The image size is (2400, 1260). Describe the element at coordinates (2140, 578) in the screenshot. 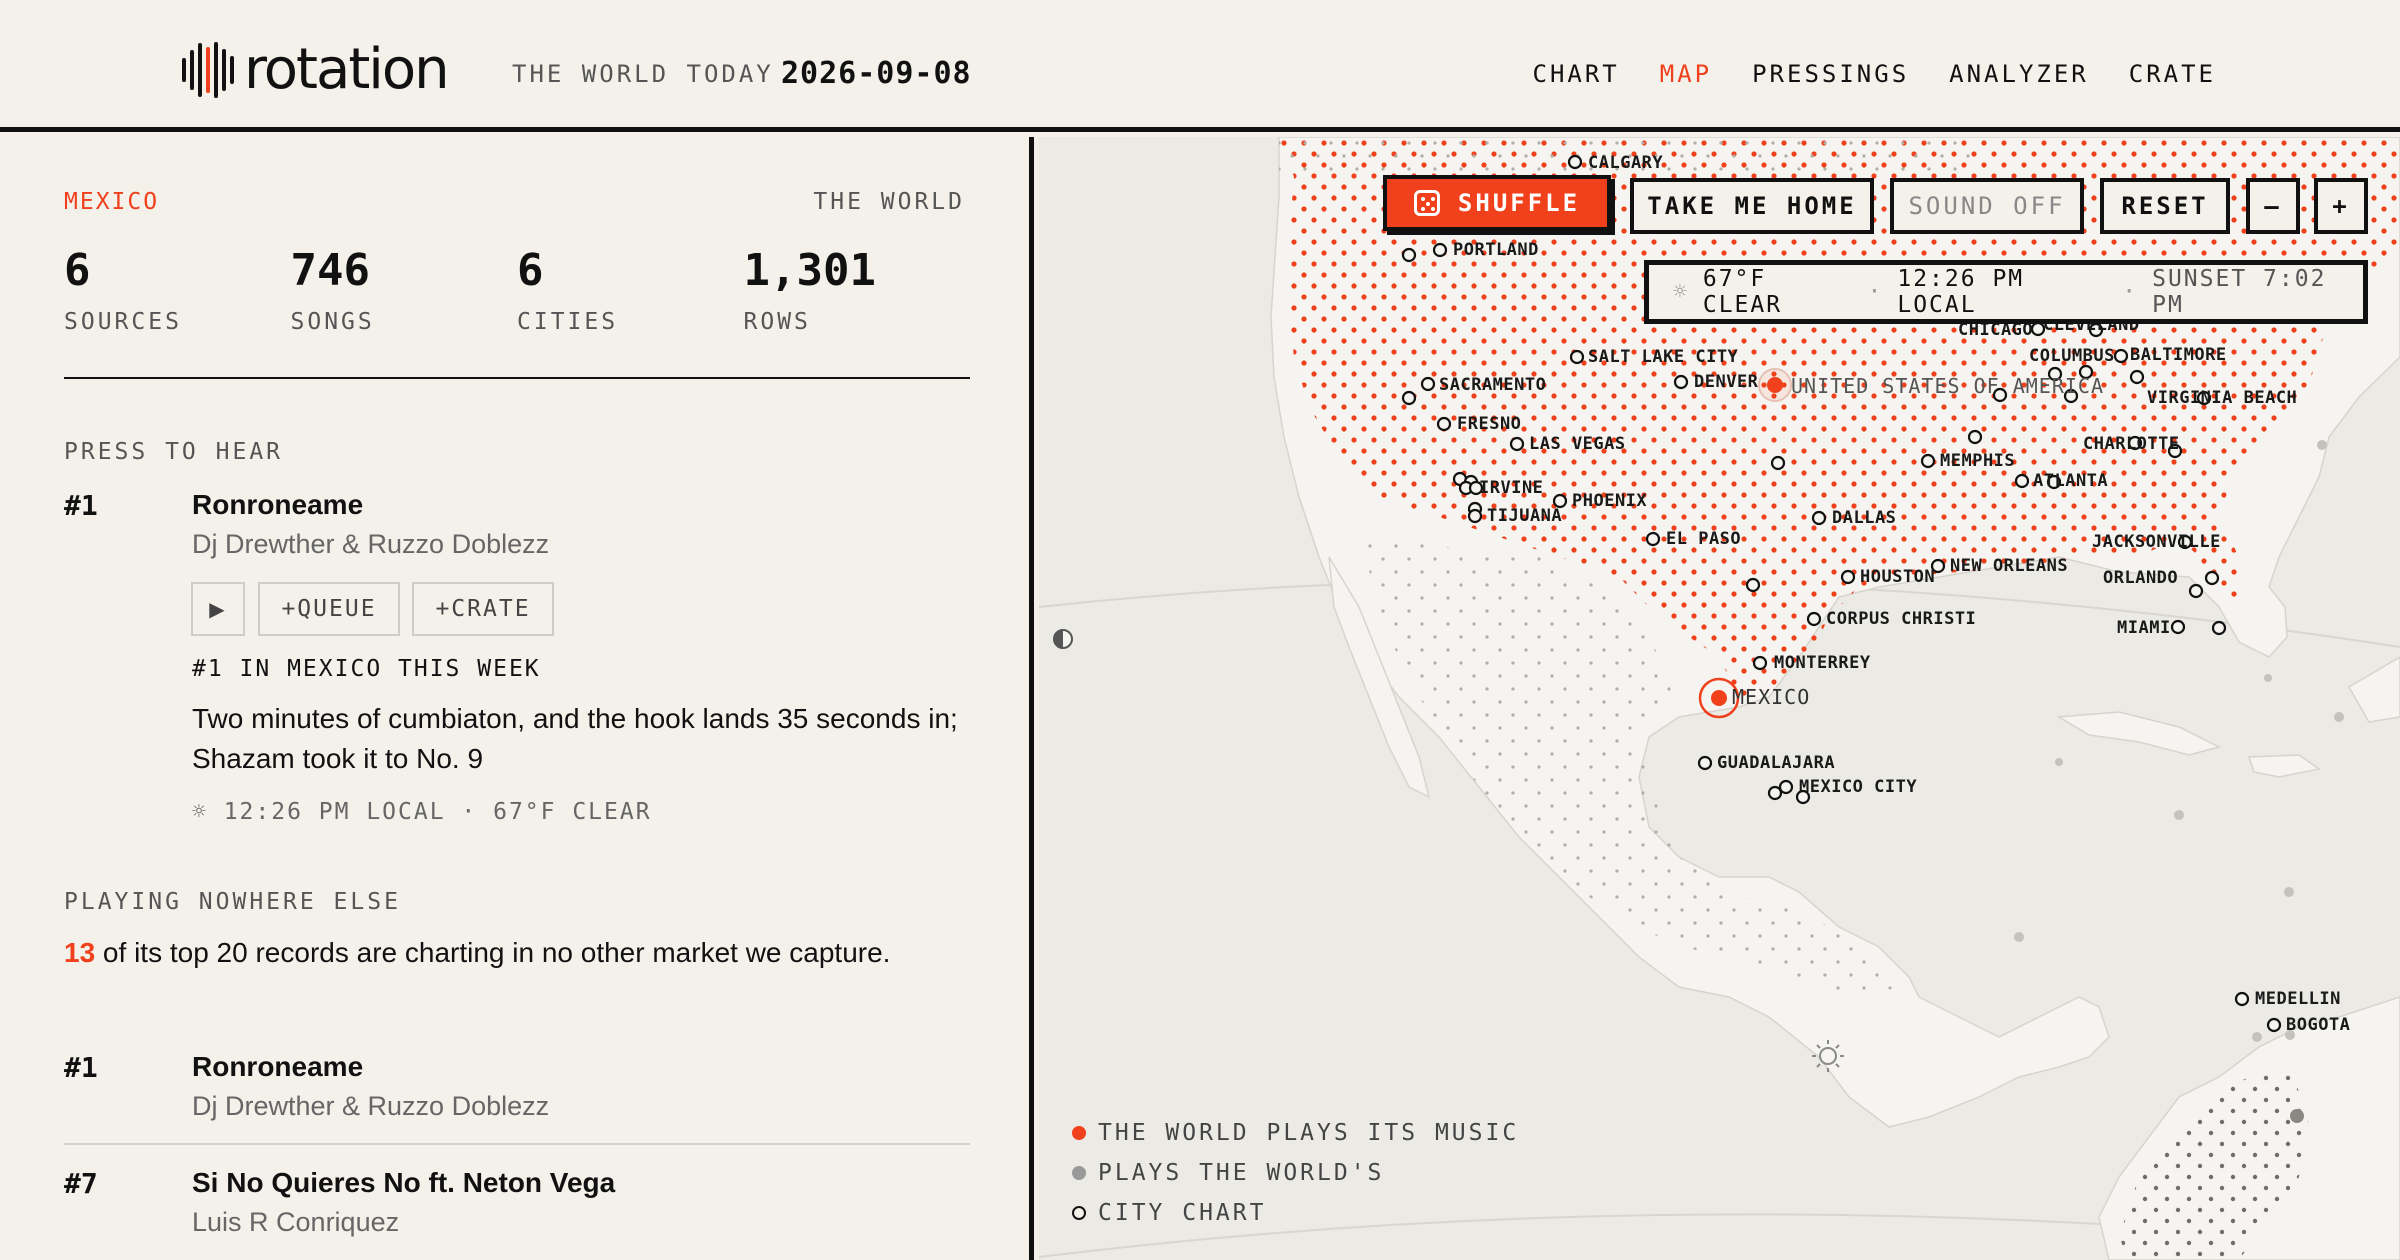

I see `city-label: ORLANDO` at that location.